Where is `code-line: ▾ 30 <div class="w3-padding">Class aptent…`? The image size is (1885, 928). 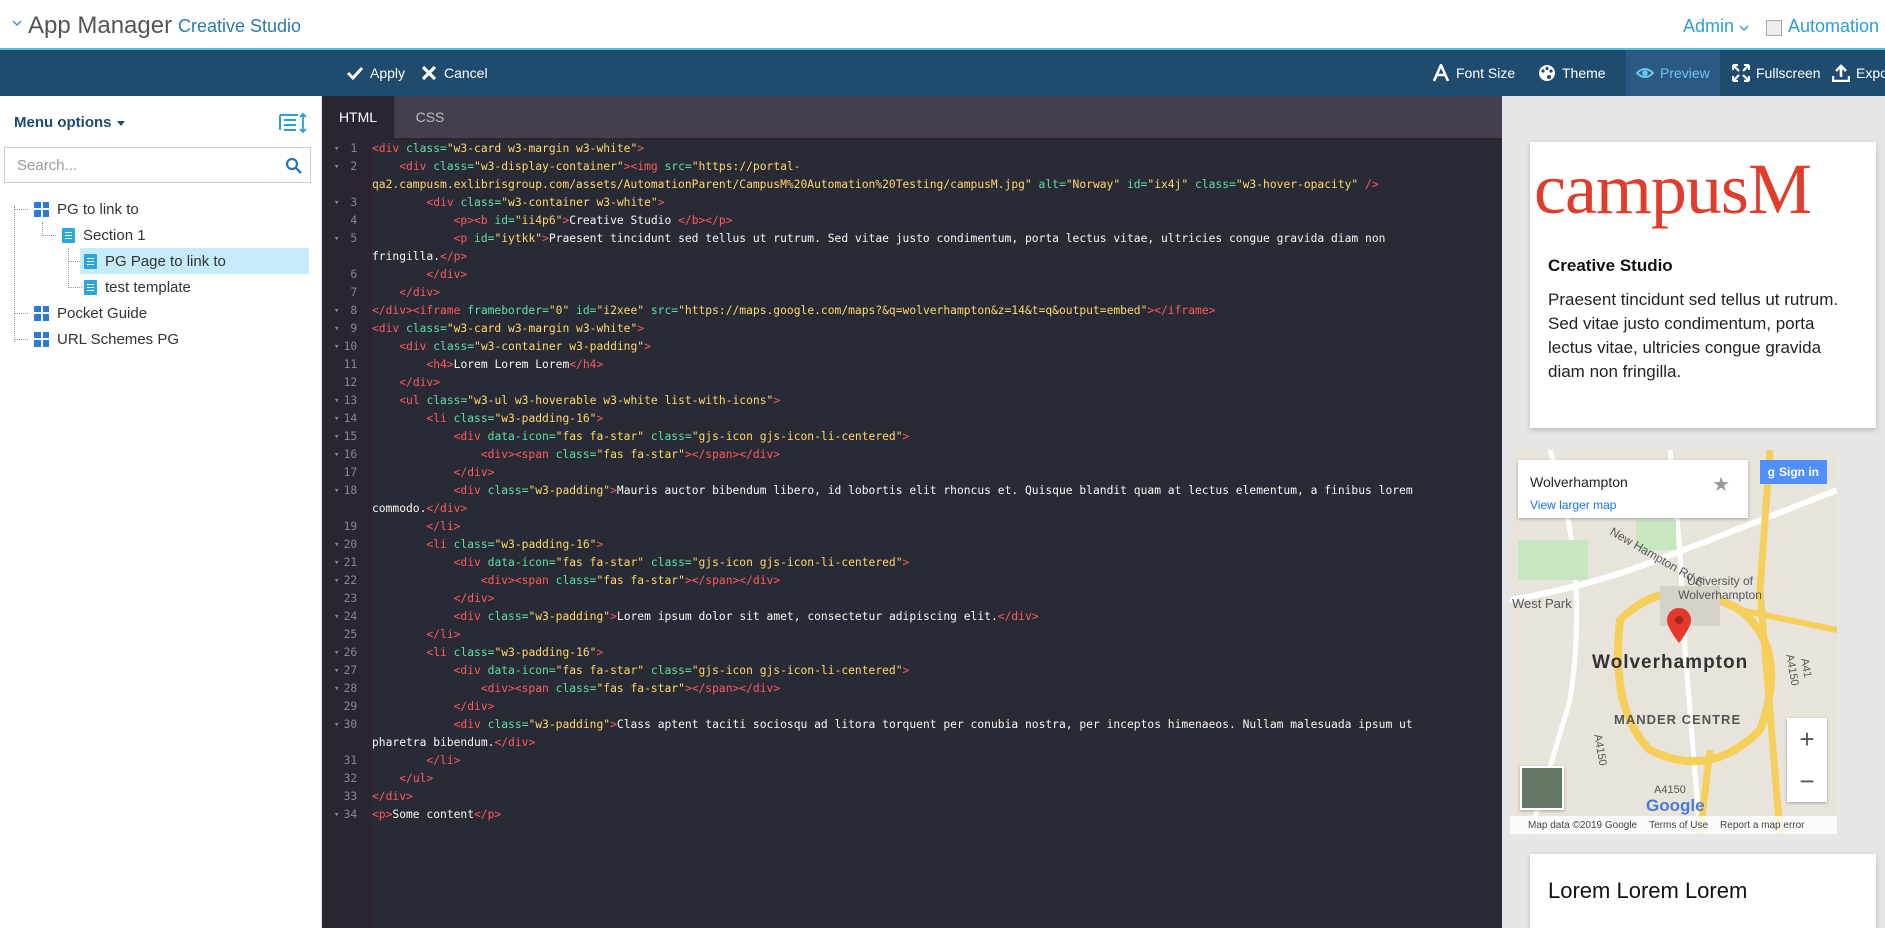
code-line: ▾ 30 <div class="w3-padding">Class aptent… is located at coordinates (918, 725).